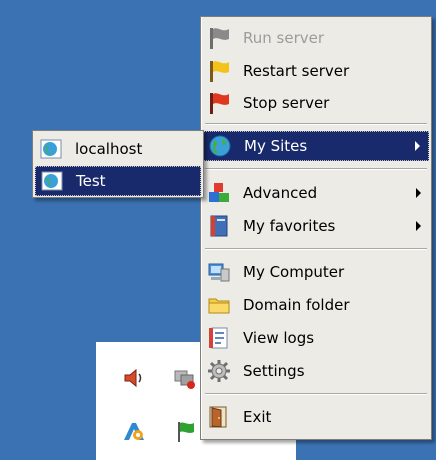  I want to click on submenu-item-test: Test, so click(118, 181).